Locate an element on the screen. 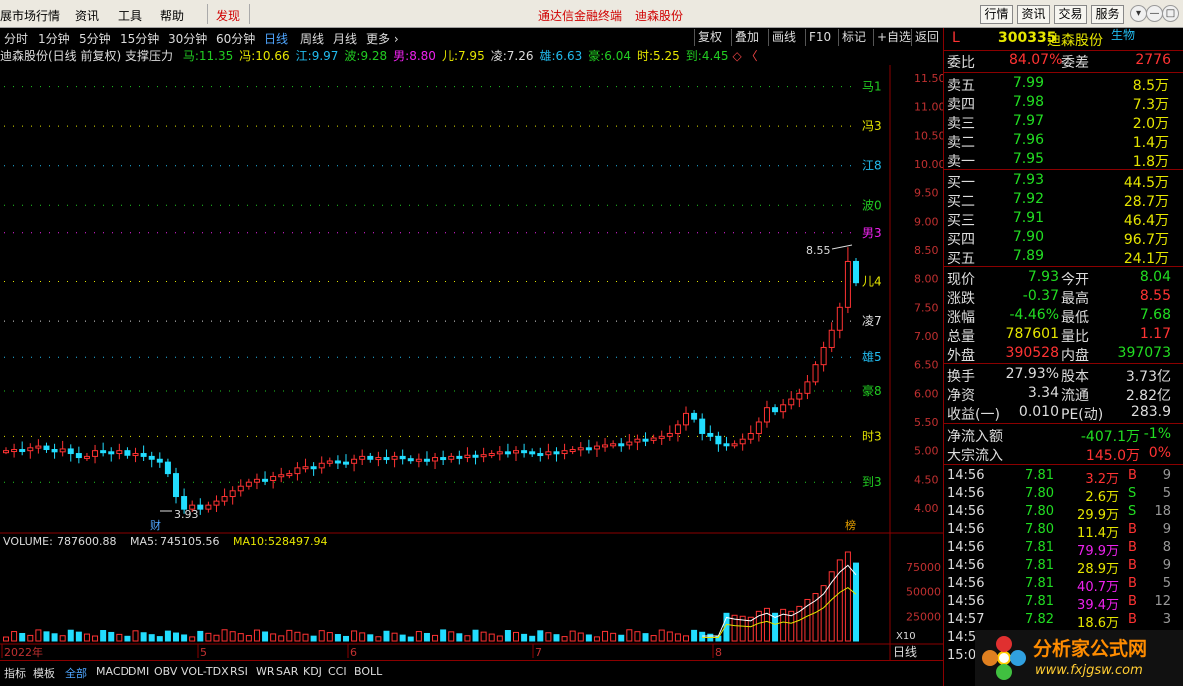 The image size is (1183, 686). toolbar-button: +自选 is located at coordinates (893, 37).